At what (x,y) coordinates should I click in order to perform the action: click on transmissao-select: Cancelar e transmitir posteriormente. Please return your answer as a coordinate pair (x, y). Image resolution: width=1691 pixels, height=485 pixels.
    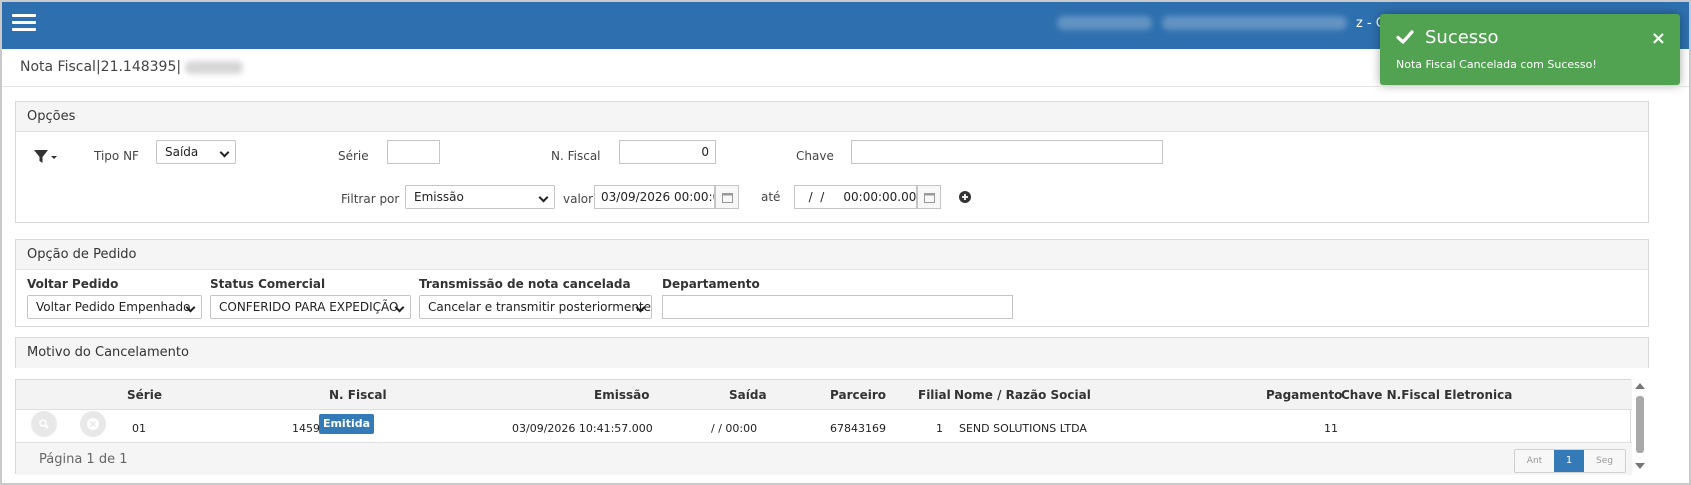
    Looking at the image, I should click on (535, 307).